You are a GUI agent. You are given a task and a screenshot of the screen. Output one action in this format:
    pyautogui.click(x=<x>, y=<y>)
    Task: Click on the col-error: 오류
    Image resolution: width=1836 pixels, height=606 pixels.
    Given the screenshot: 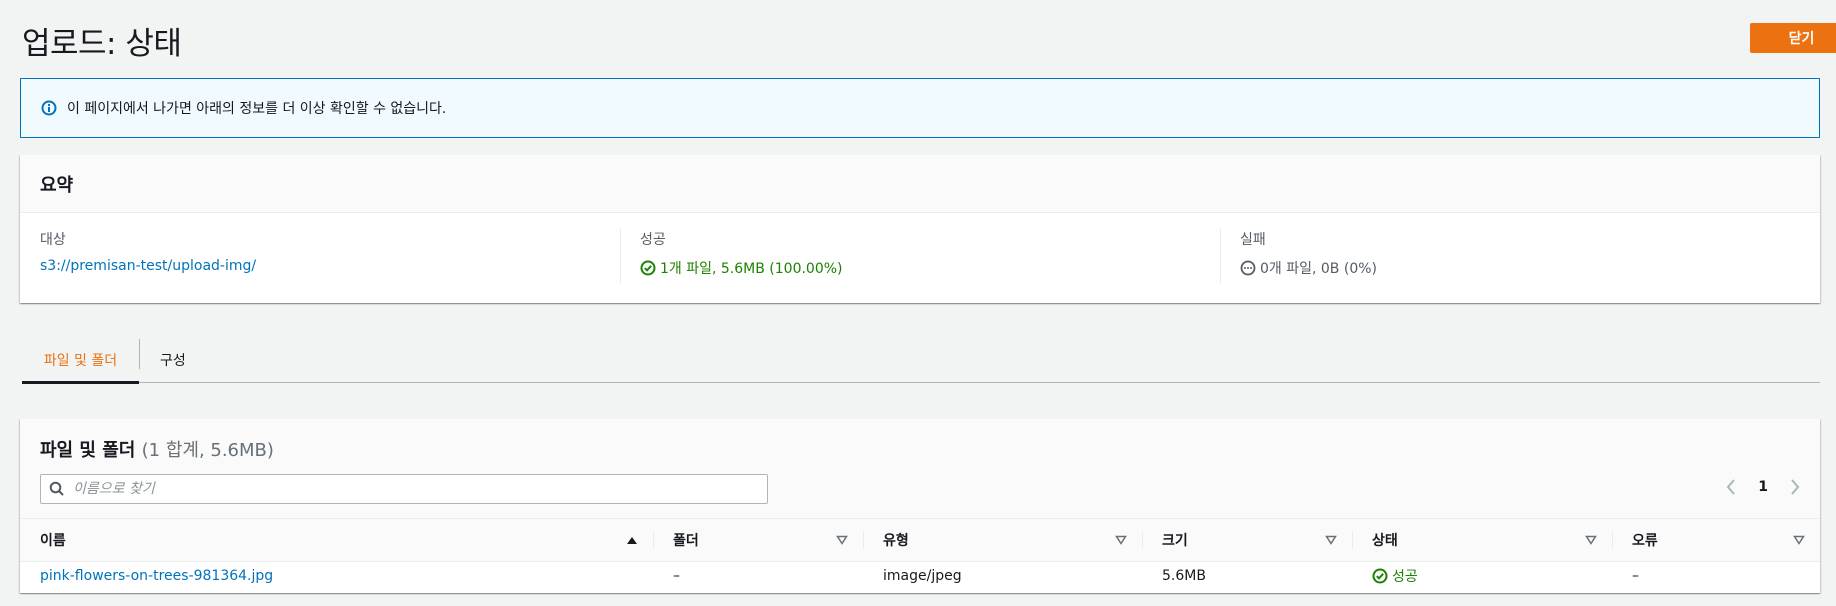 What is the action you would take?
    pyautogui.click(x=1716, y=540)
    